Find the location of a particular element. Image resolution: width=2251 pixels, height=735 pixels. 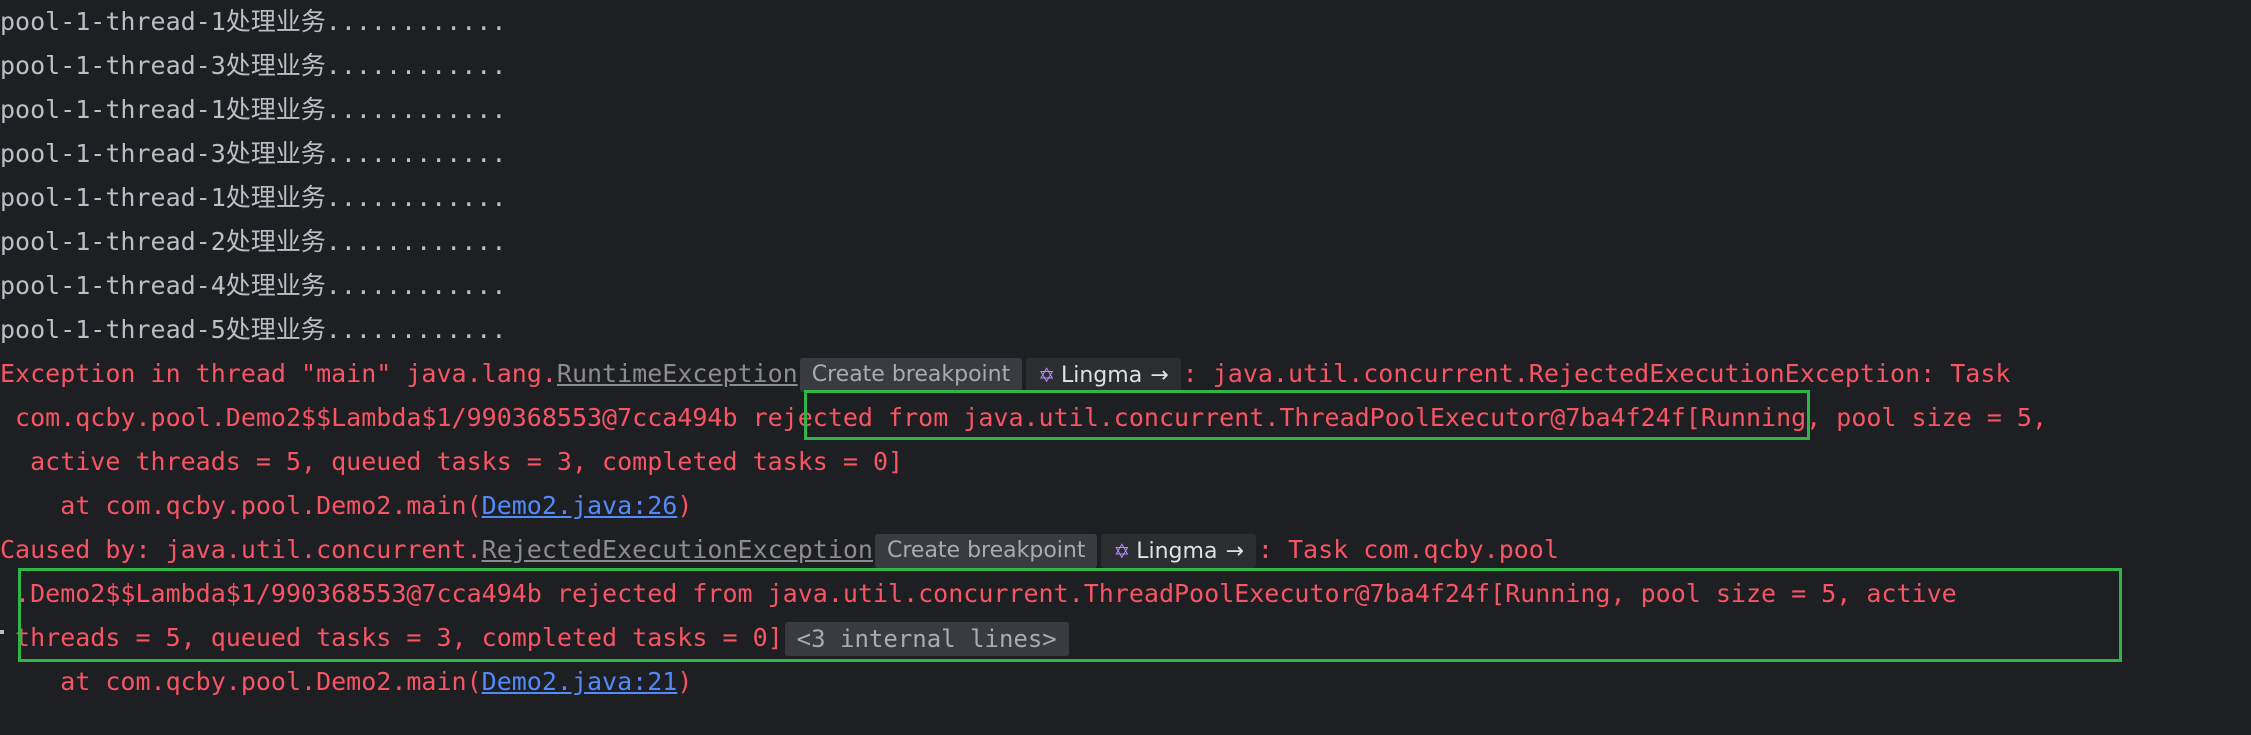

caused-by-prefix: Caused by: java.util.concurrent. is located at coordinates (241, 549).